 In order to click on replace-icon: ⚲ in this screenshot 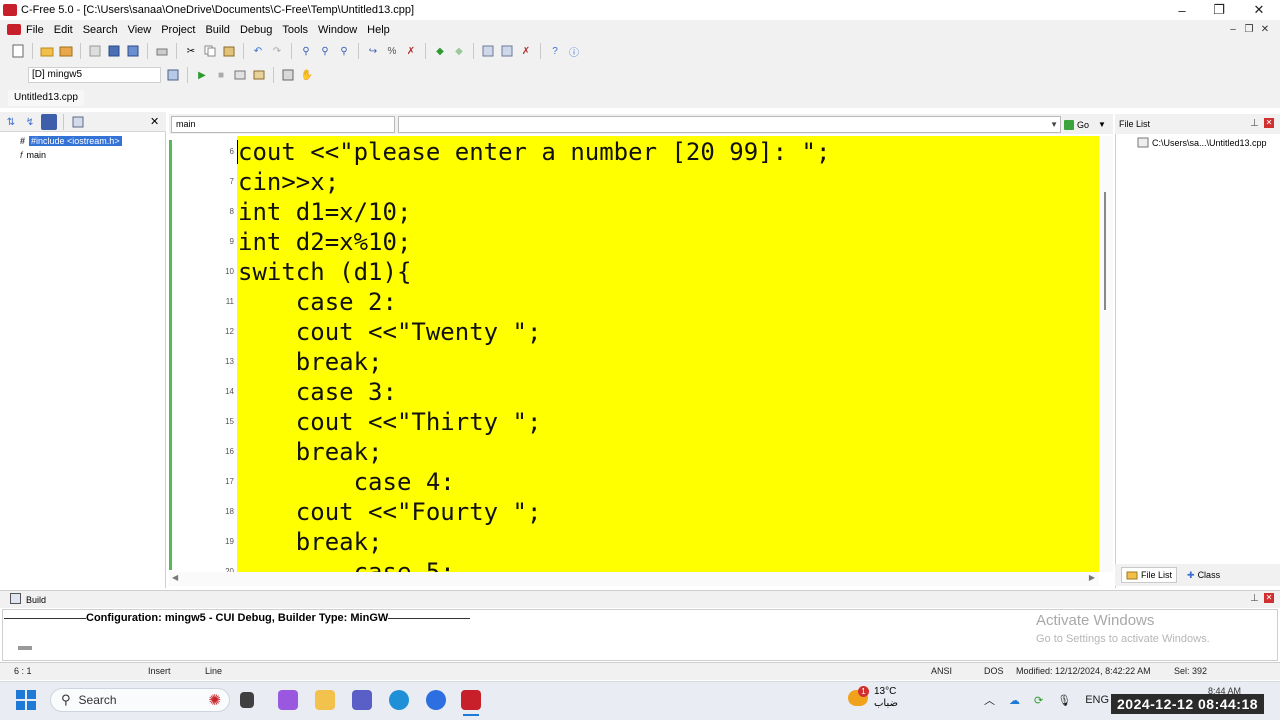, I will do `click(344, 51)`.